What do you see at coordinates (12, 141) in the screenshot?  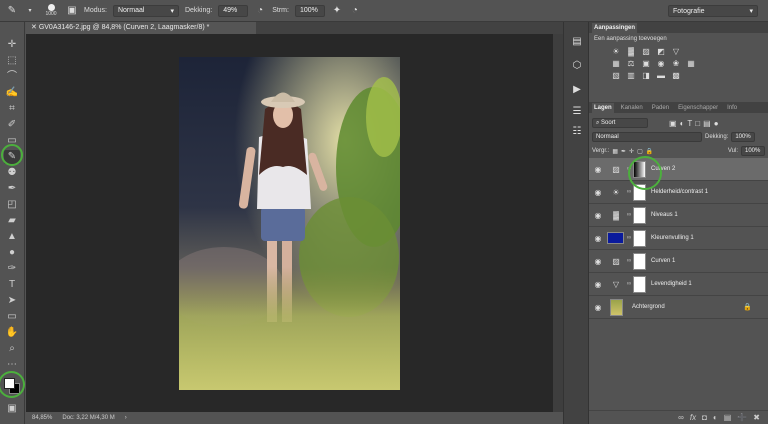 I see `healing-brush-tool-icon: ▭` at bounding box center [12, 141].